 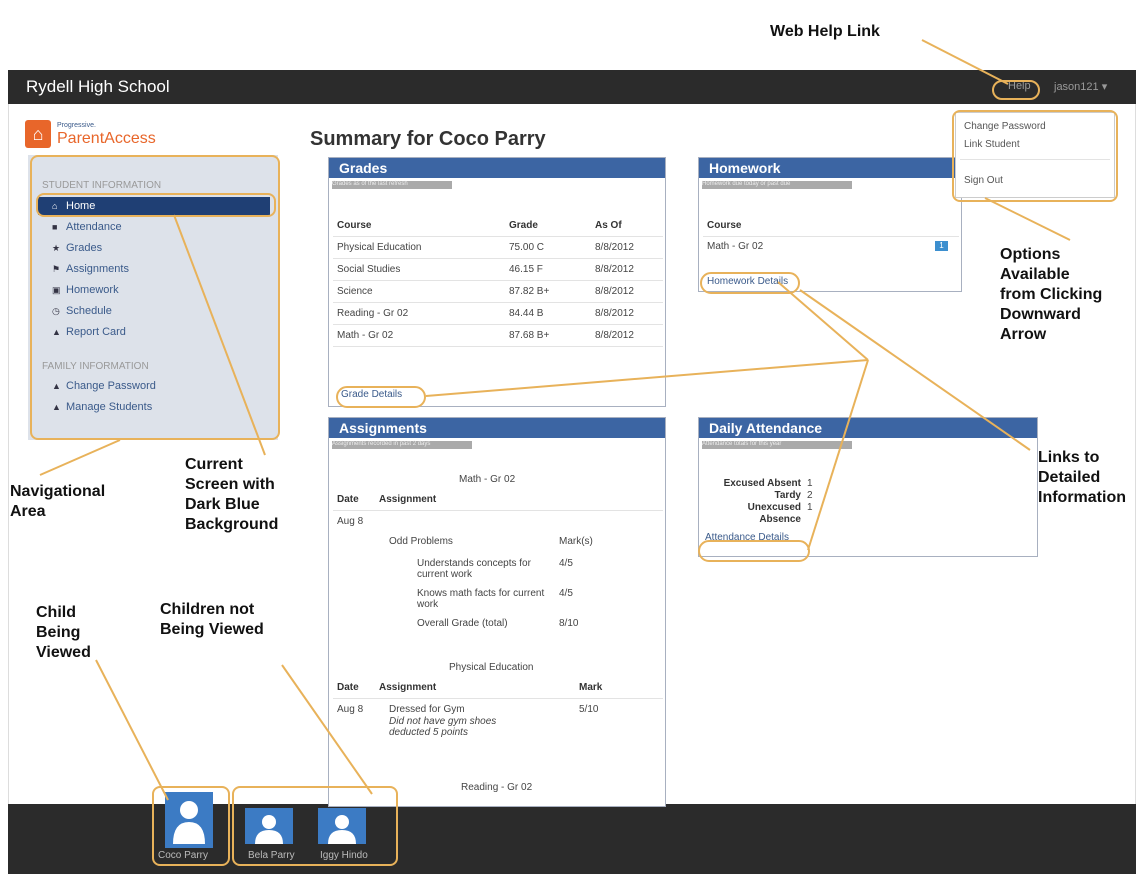 I want to click on line-attendance-details, so click(x=838, y=455).